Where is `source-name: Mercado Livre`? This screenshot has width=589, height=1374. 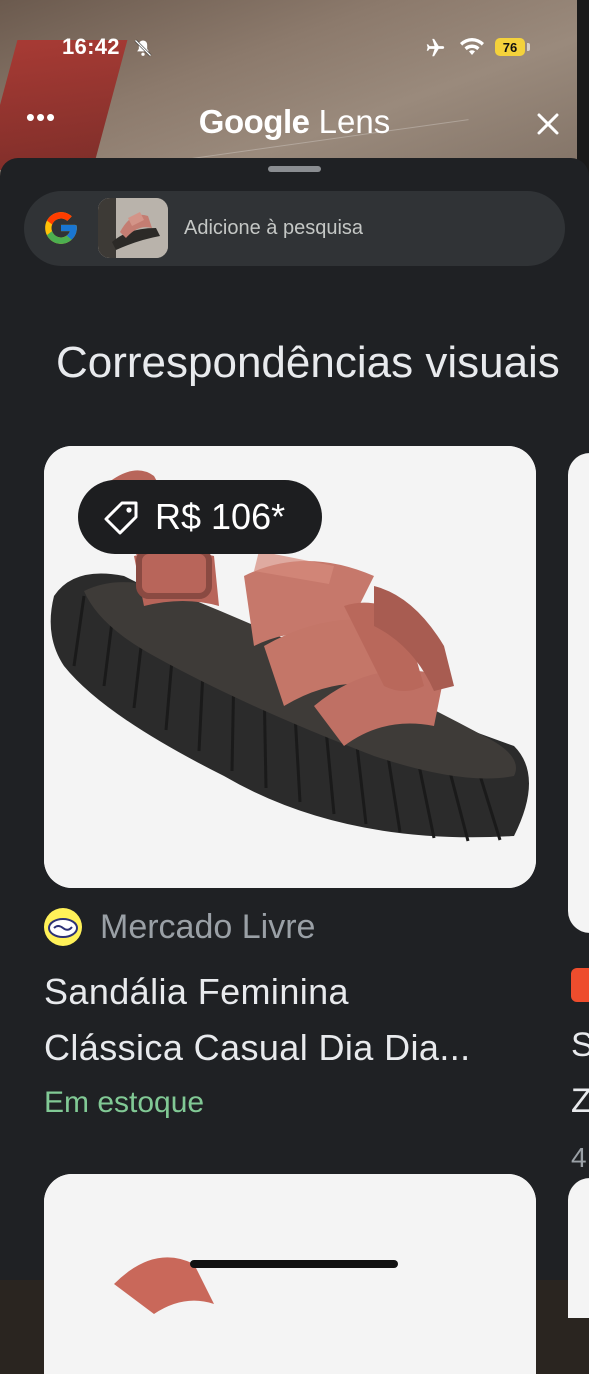
source-name: Mercado Livre is located at coordinates (208, 927).